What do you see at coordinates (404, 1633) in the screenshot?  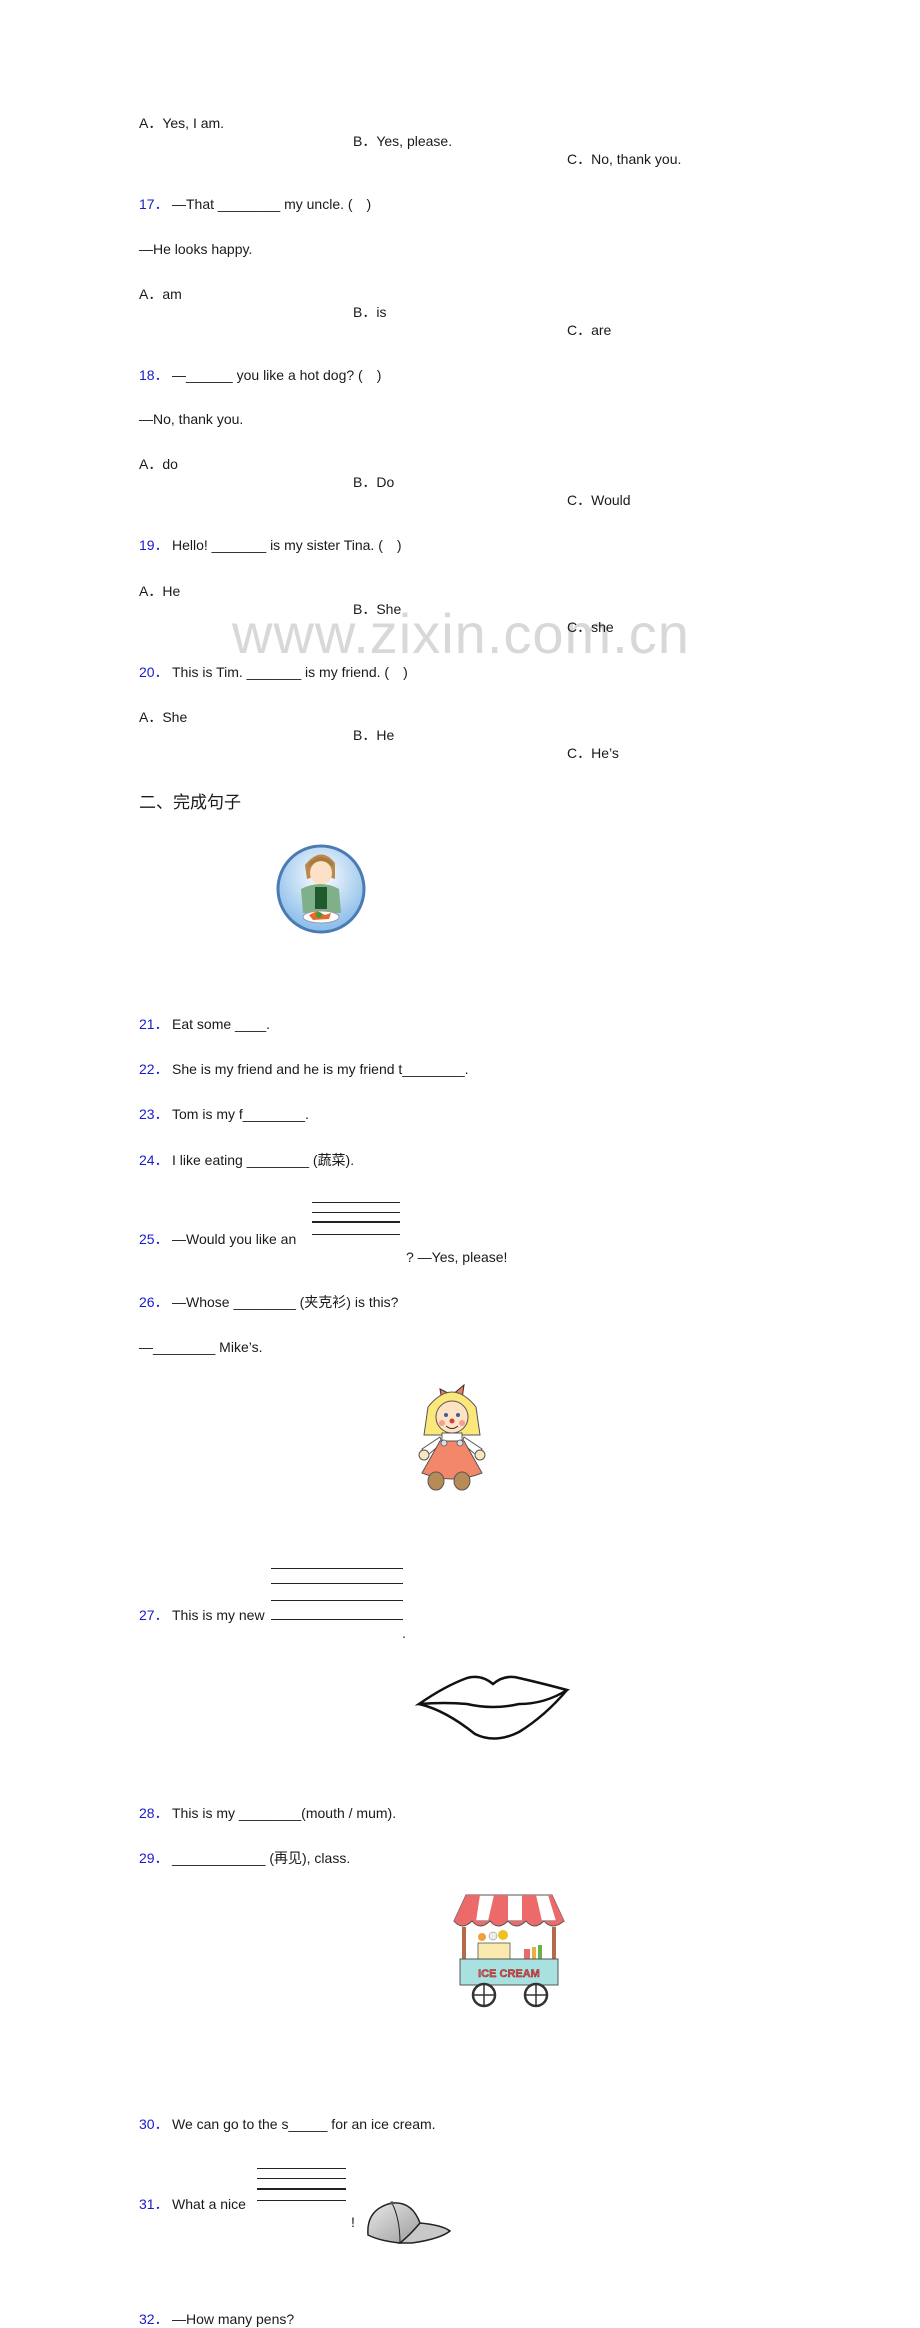 I see `question-27-after: .` at bounding box center [404, 1633].